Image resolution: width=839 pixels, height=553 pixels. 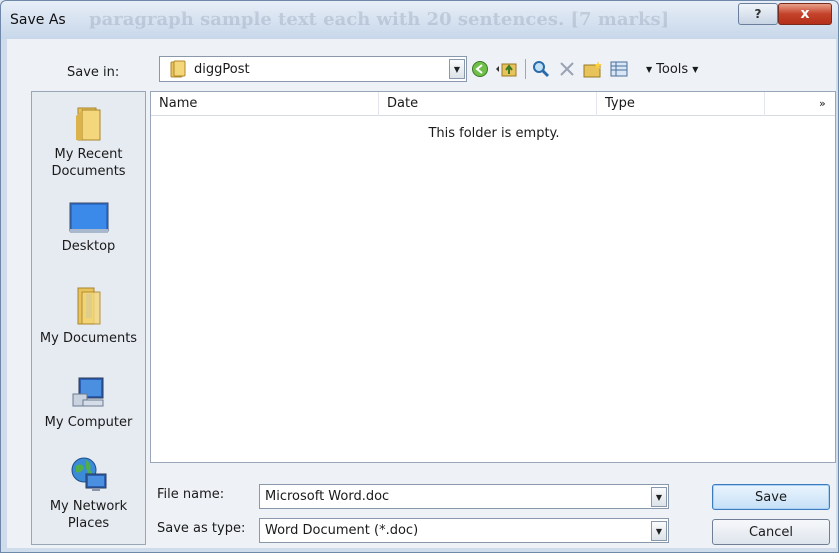 What do you see at coordinates (88, 154) in the screenshot?
I see `place-label: My Recent` at bounding box center [88, 154].